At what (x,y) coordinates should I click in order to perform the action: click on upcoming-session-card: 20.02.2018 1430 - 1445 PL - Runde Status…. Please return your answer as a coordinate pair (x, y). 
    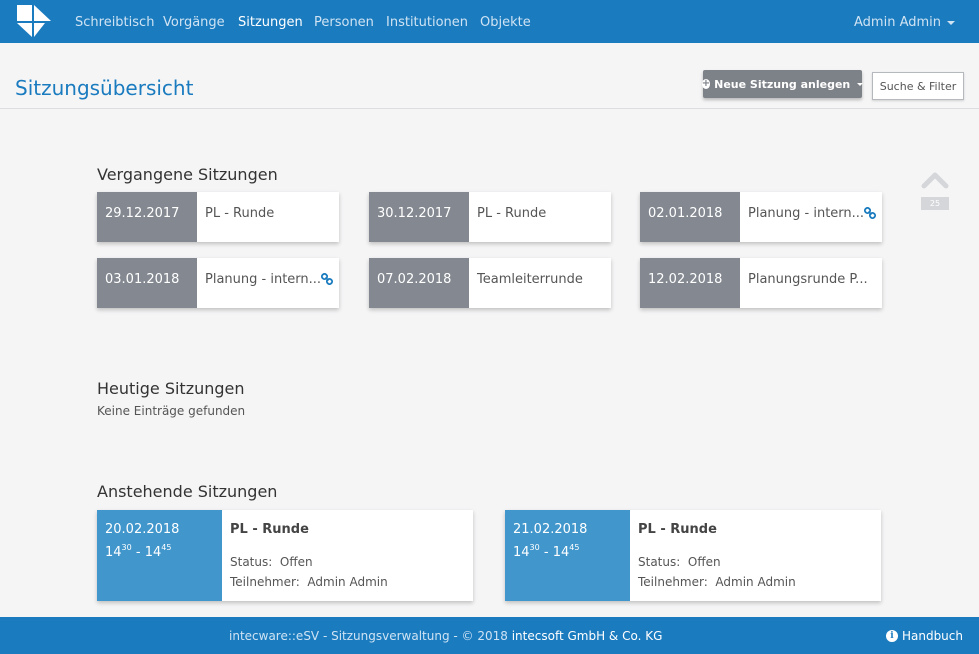
    Looking at the image, I should click on (285, 555).